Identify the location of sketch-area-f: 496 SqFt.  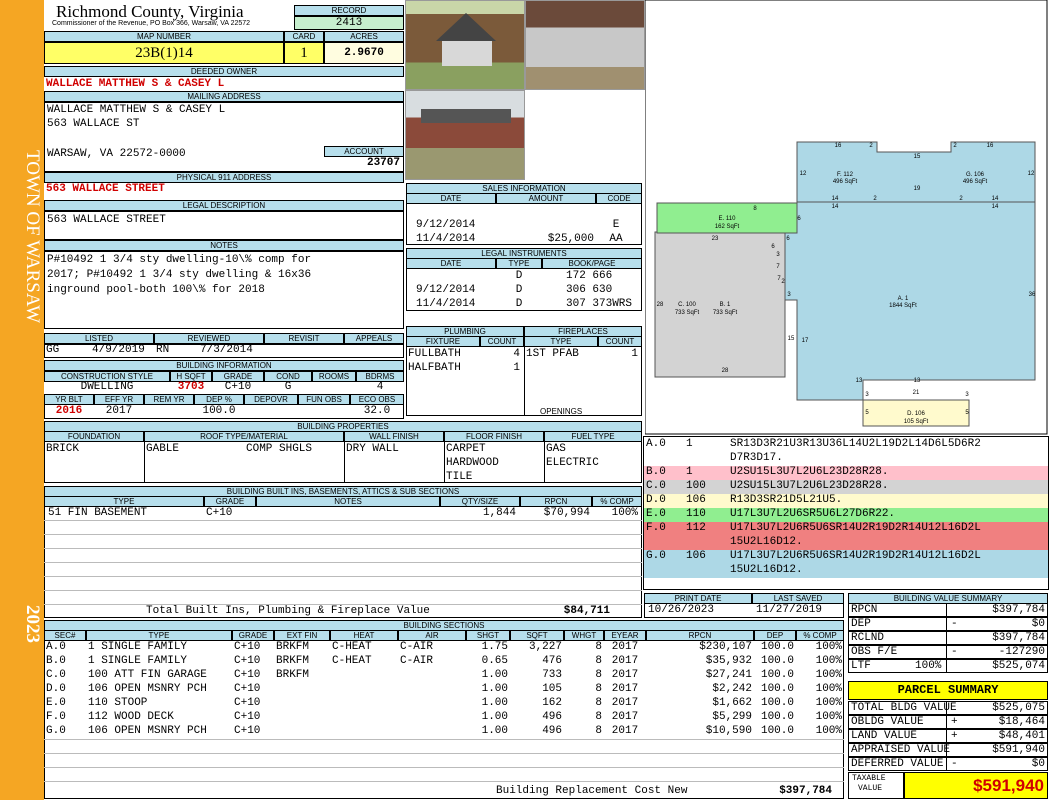
(845, 182).